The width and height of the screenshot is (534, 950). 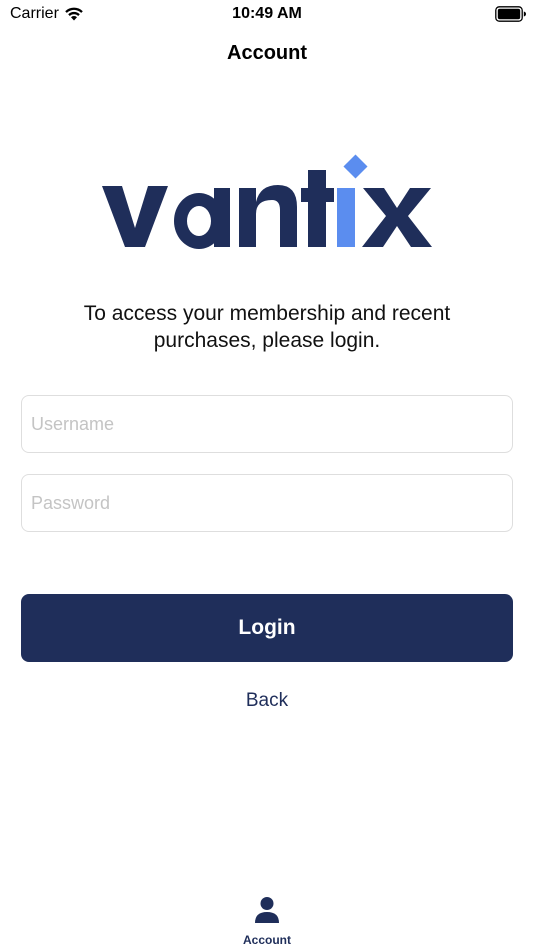 I want to click on password-input, so click(x=267, y=503).